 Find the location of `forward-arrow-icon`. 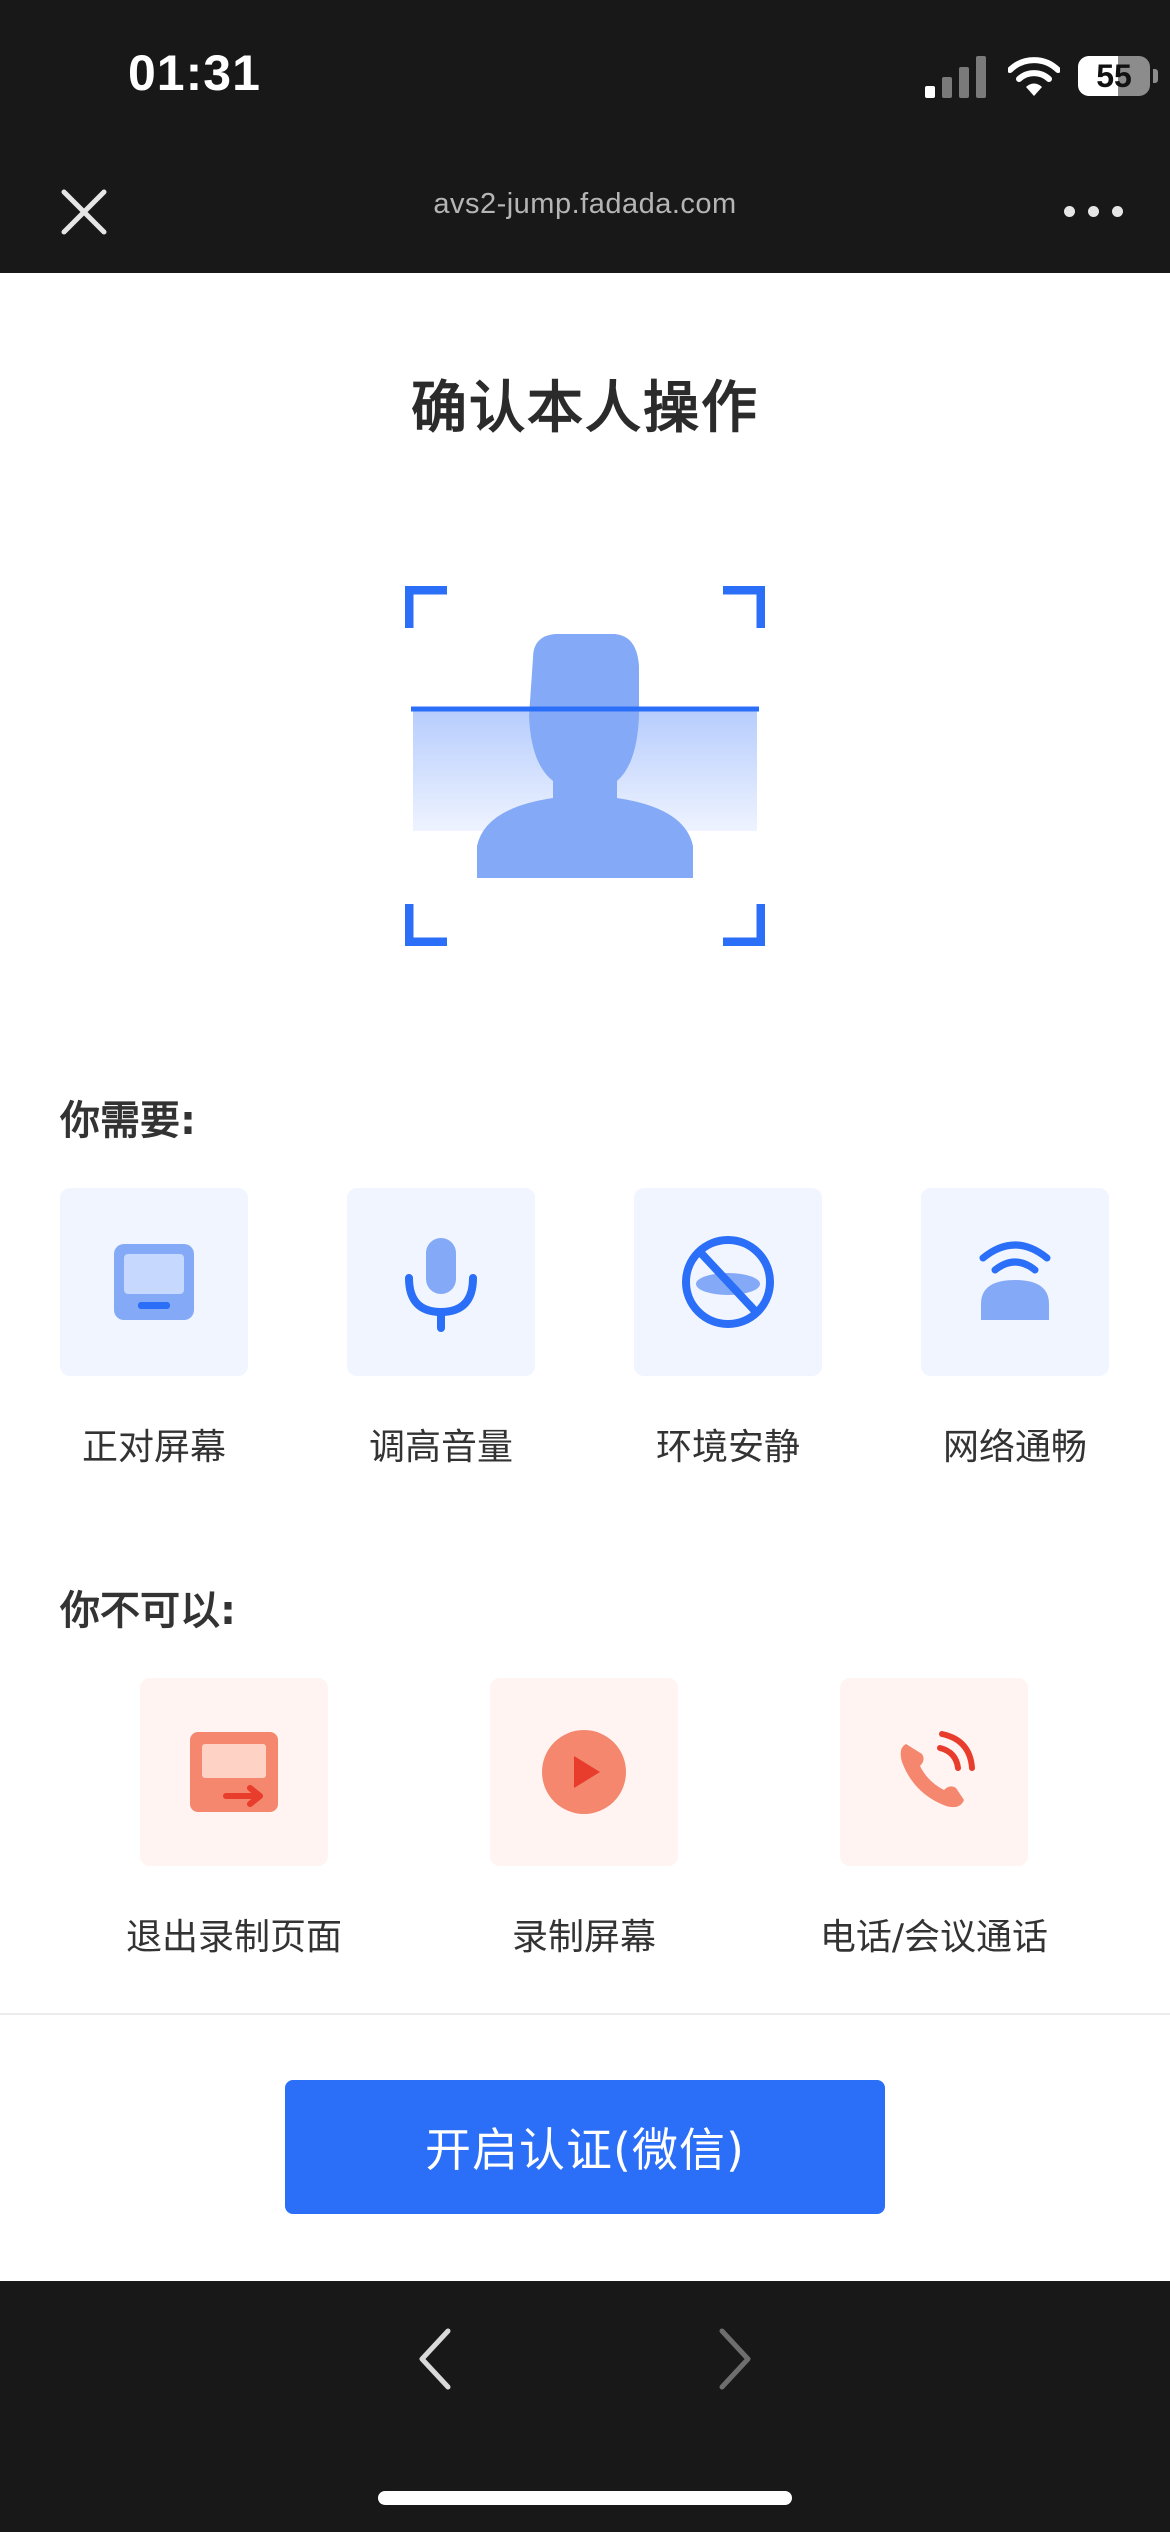

forward-arrow-icon is located at coordinates (735, 2359).